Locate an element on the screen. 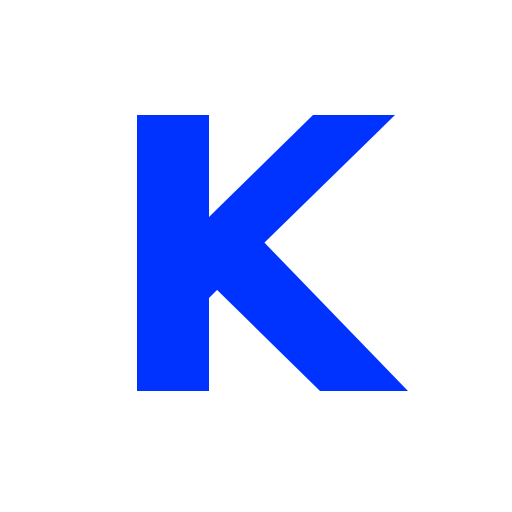 This screenshot has width=512, height=512. letter-k-lower-leg is located at coordinates (308, 313).